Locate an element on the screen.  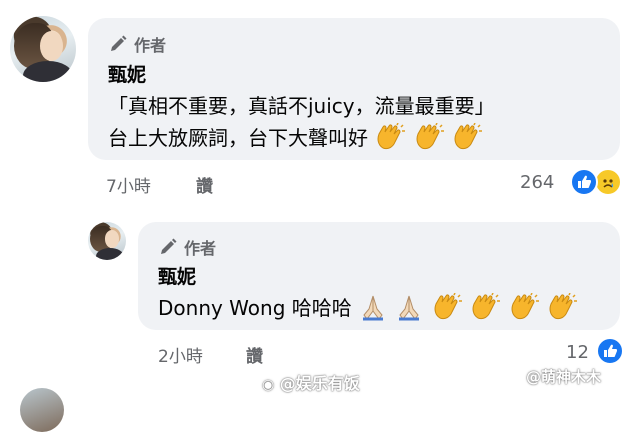
reaction-count: 264 is located at coordinates (537, 182).